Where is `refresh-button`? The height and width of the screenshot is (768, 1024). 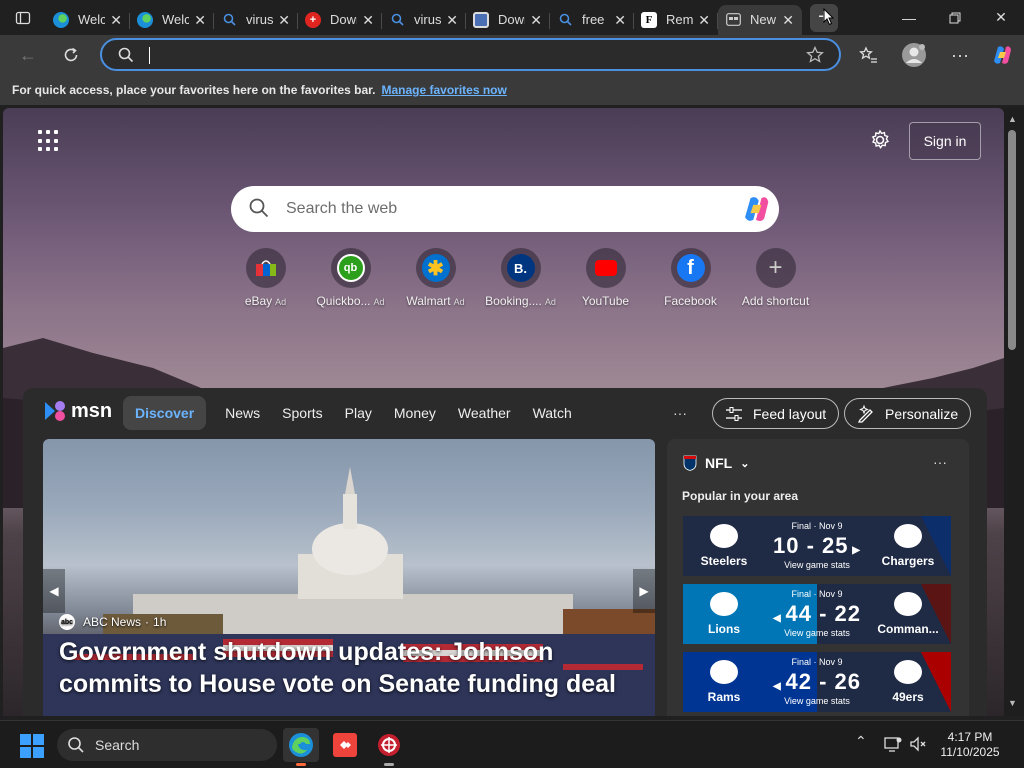
refresh-button is located at coordinates (71, 55).